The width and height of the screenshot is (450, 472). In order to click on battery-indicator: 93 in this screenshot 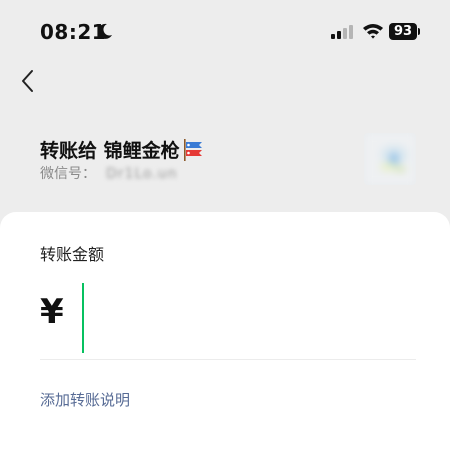, I will do `click(404, 31)`.